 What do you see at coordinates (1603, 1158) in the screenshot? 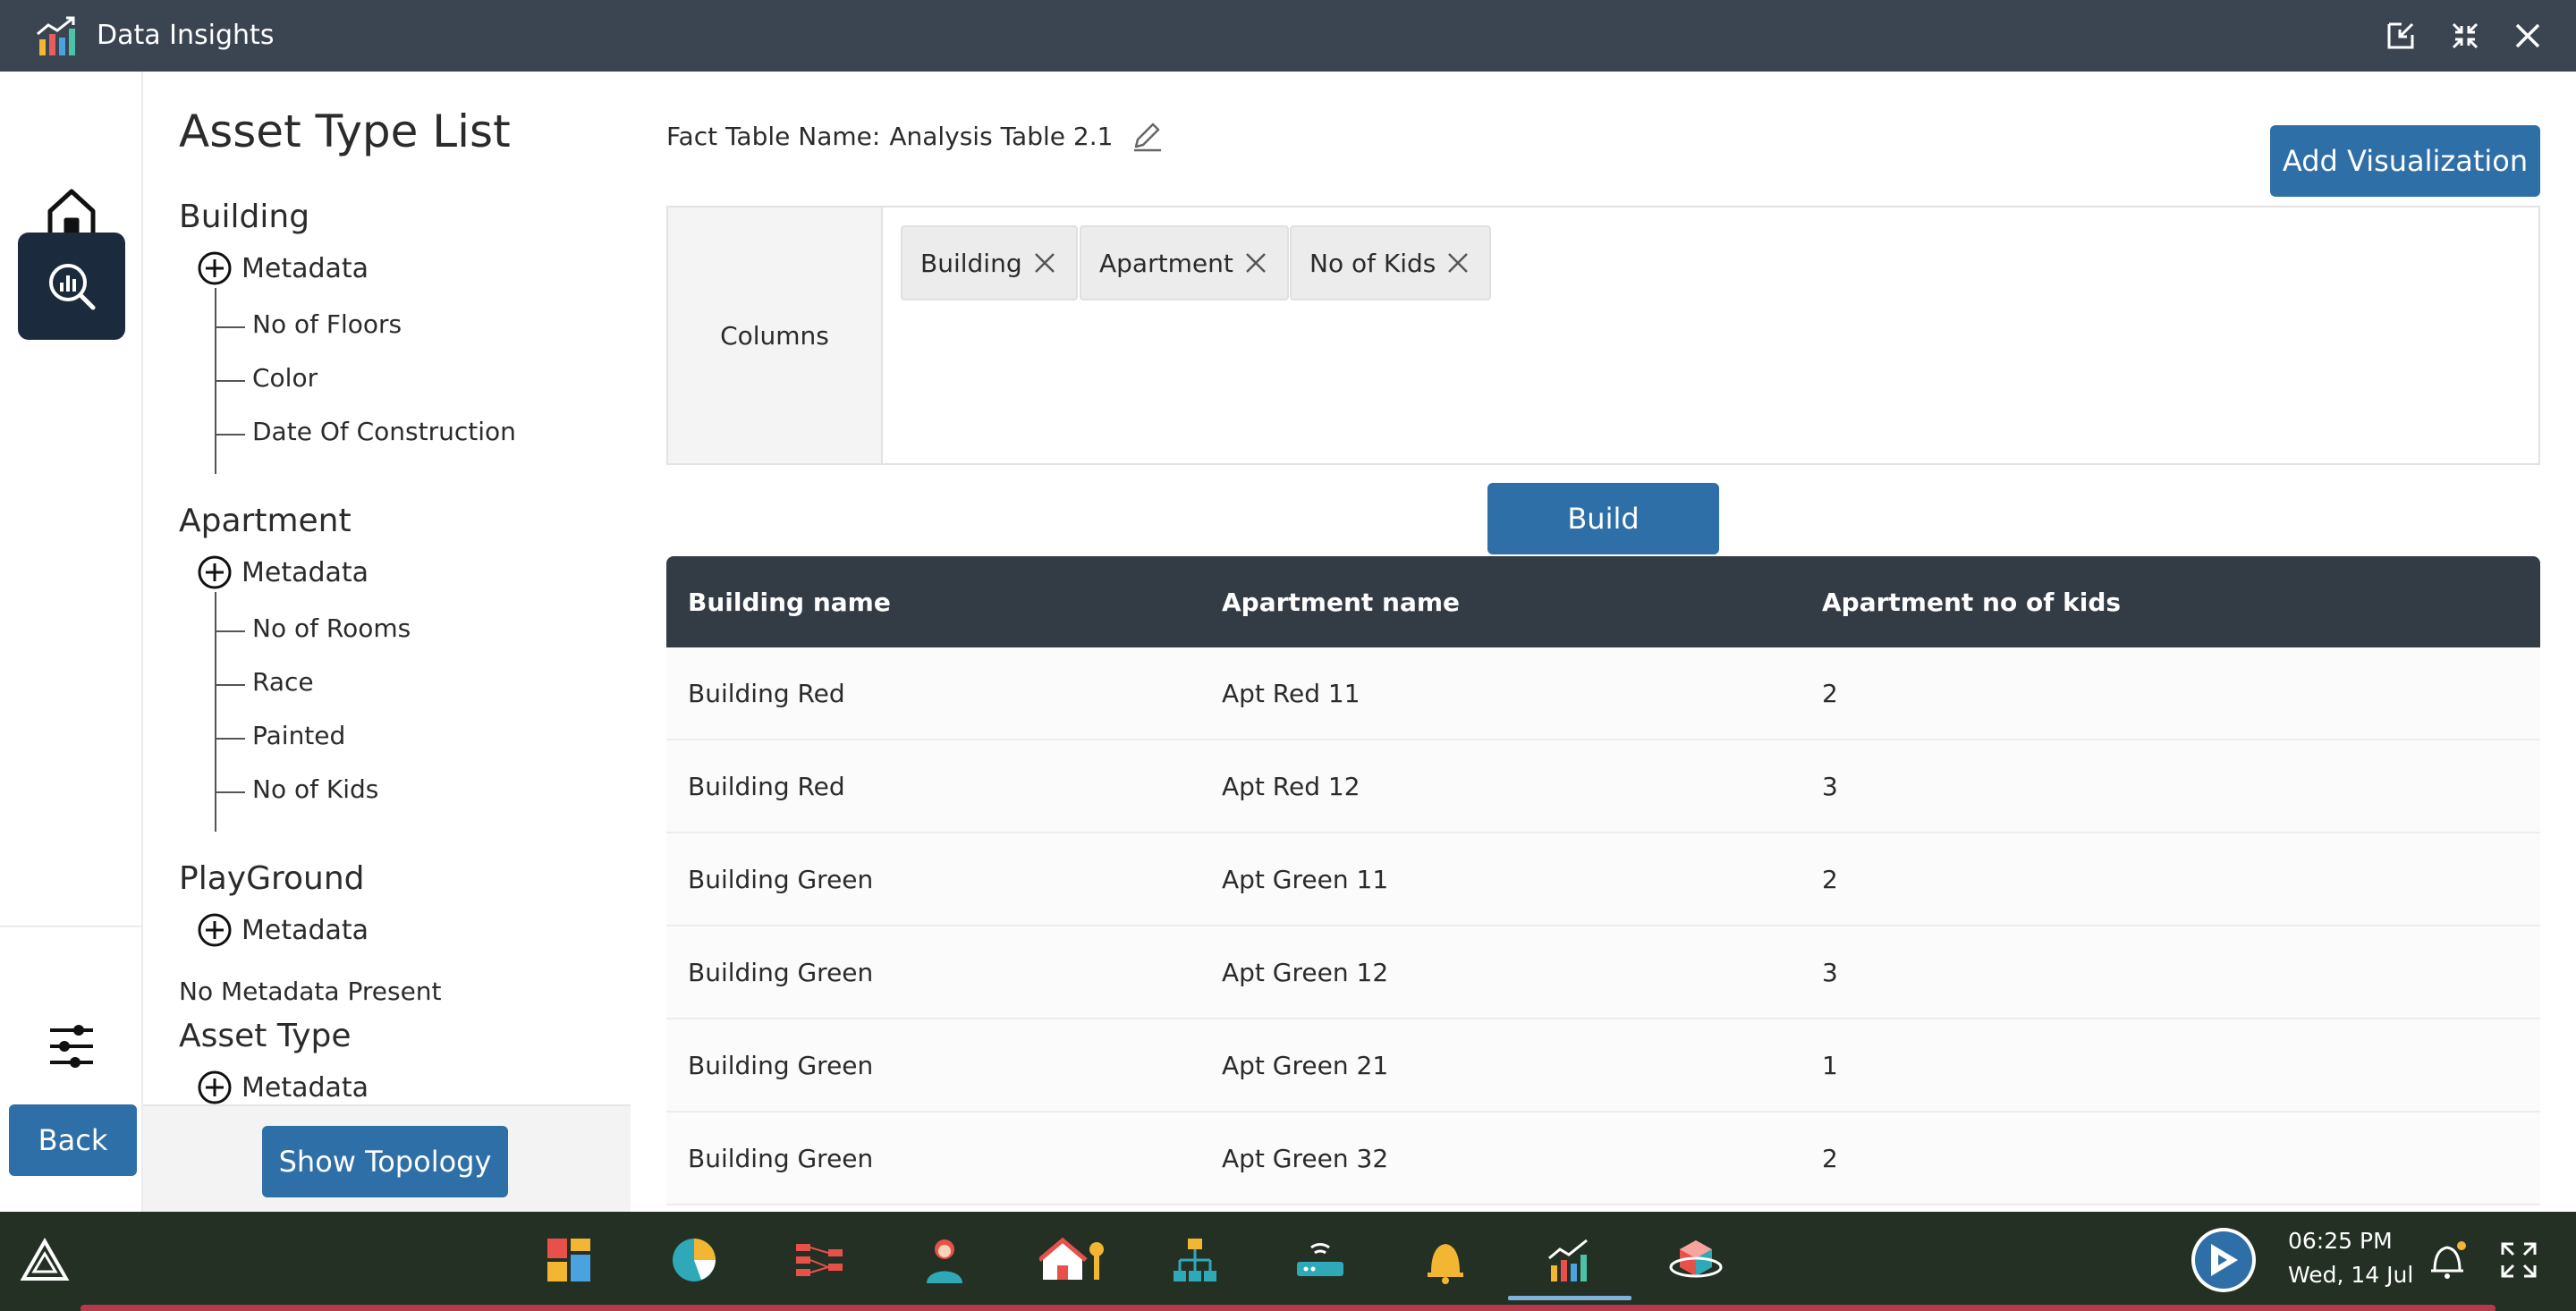
I see `table-row: Building Green Apt Green 32 2` at bounding box center [1603, 1158].